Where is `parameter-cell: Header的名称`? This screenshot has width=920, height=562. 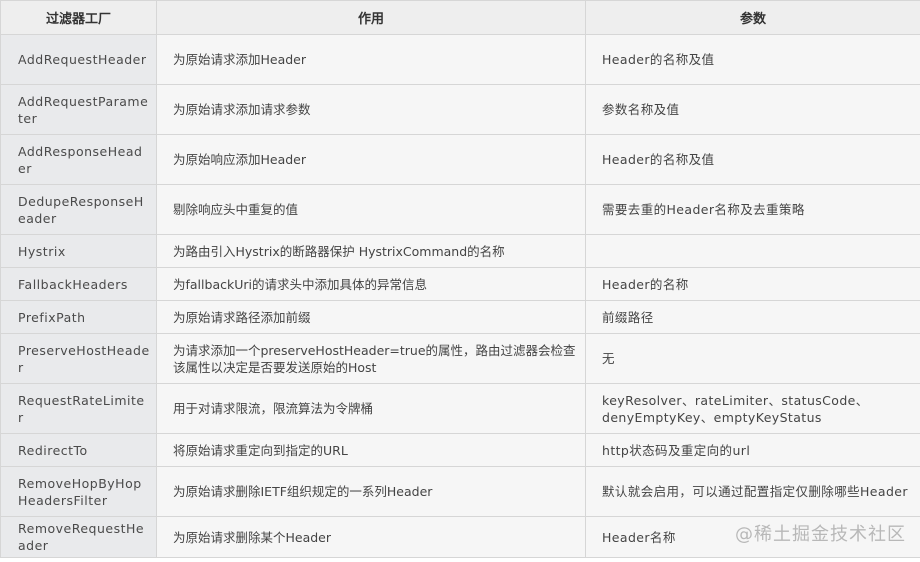
parameter-cell: Header的名称 is located at coordinates (752, 284).